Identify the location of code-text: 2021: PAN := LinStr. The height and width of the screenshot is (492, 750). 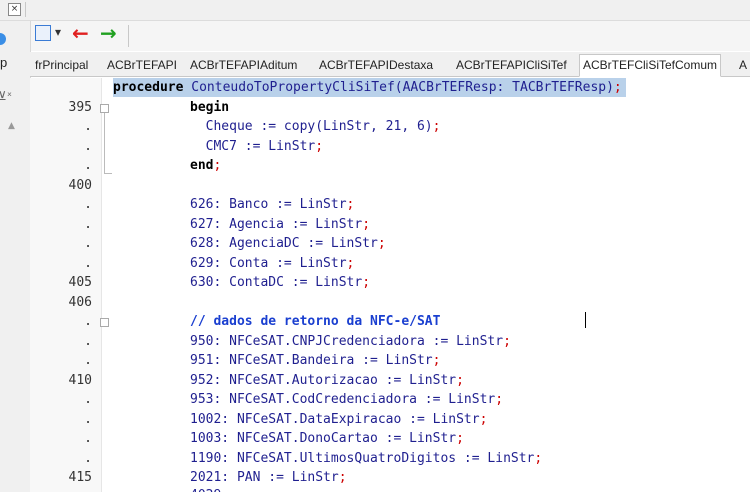
(264, 477).